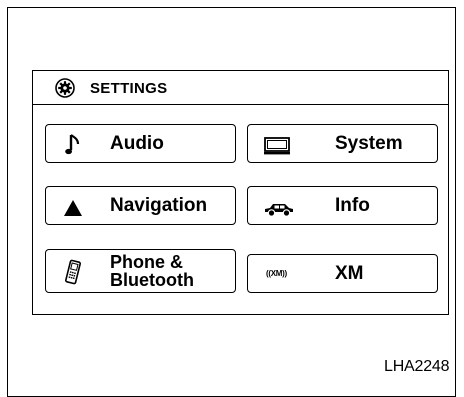 Image resolution: width=464 pixels, height=397 pixels. I want to click on audio-button: Audio, so click(140, 143).